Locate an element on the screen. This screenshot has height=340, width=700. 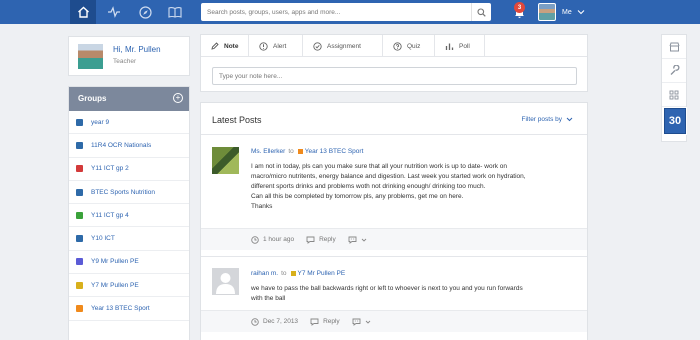
posts-header: Latest Posts Filter posts by is located at coordinates (394, 119).